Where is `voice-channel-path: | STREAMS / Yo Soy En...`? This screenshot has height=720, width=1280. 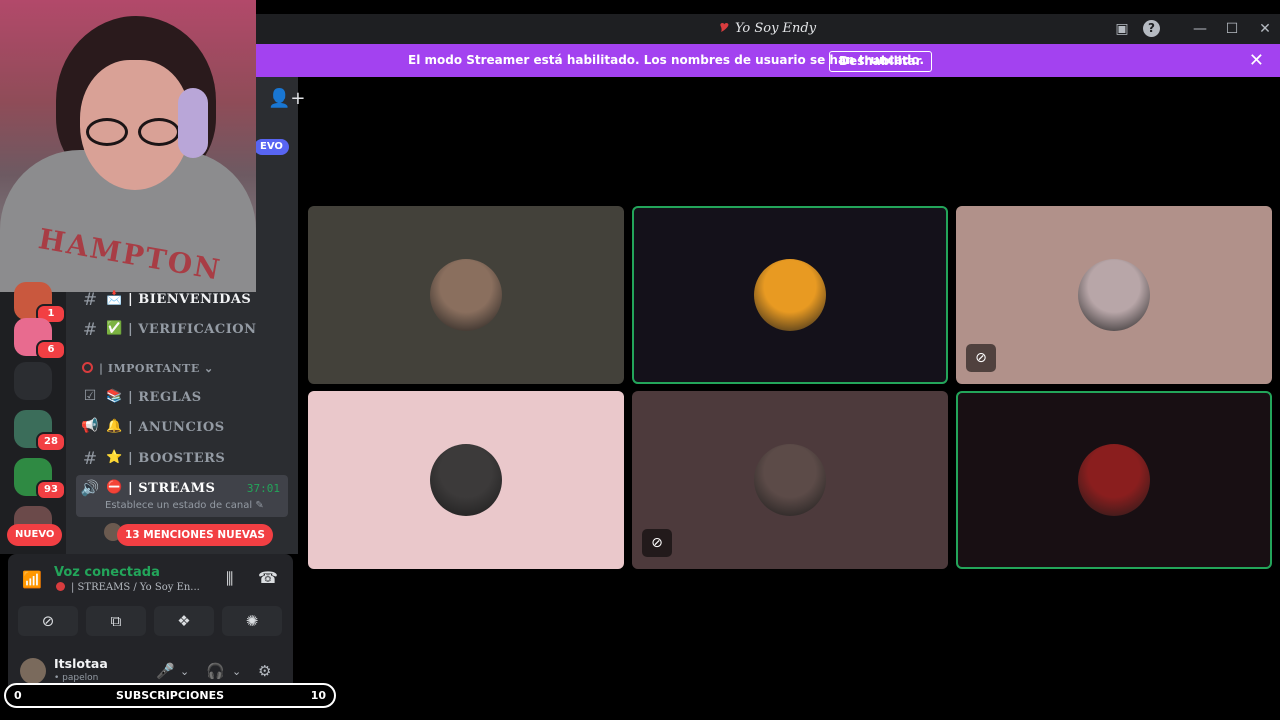
voice-channel-path: | STREAMS / Yo Soy En... is located at coordinates (128, 587).